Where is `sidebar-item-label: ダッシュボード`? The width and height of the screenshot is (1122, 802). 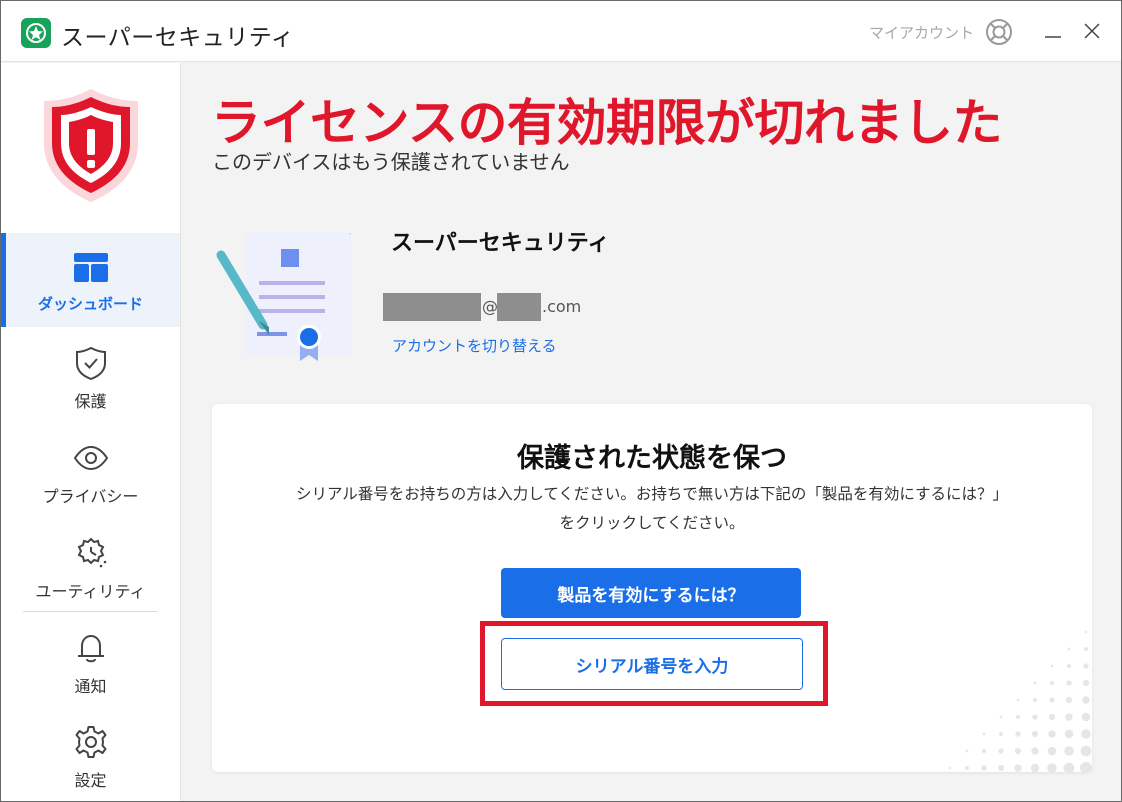 sidebar-item-label: ダッシュボード is located at coordinates (90, 304).